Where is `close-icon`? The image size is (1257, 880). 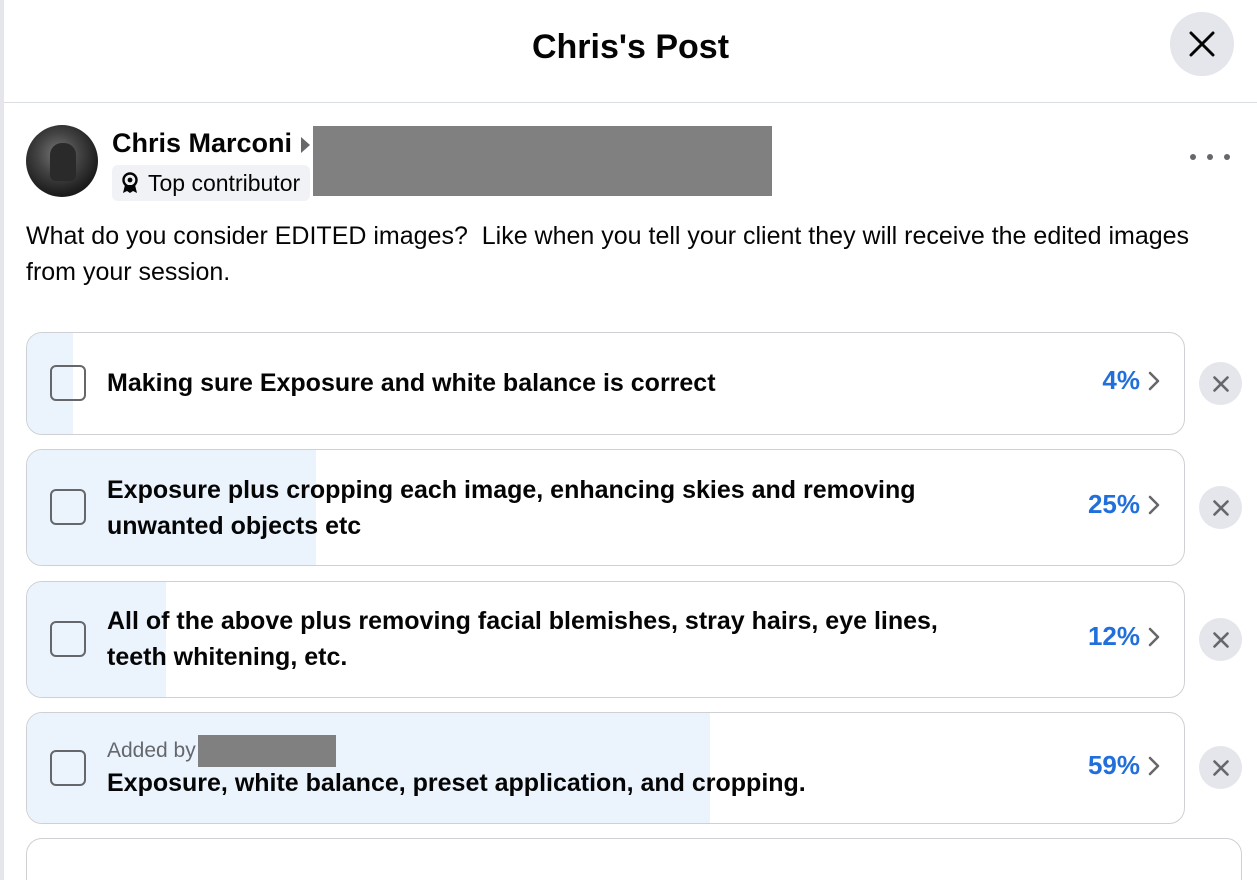 close-icon is located at coordinates (1202, 44).